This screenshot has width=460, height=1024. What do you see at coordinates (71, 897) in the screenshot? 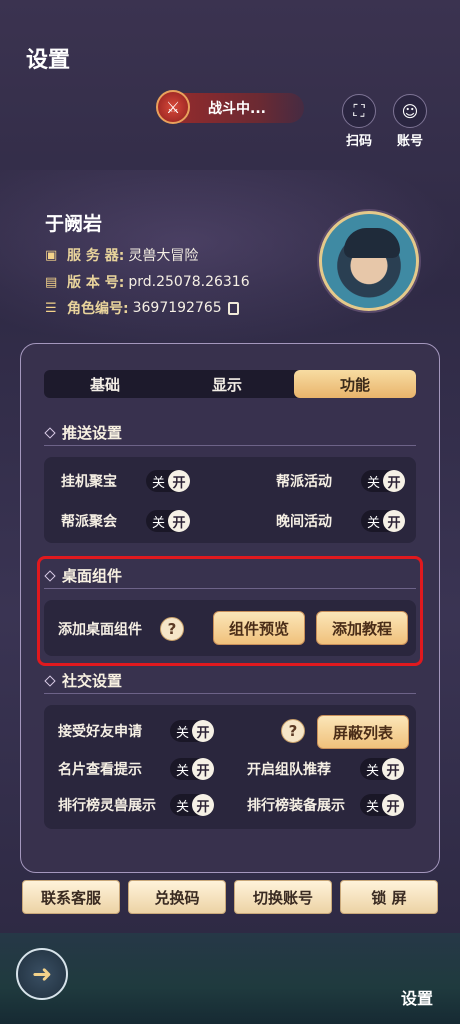
I see `contact-support-button: 联系客服` at bounding box center [71, 897].